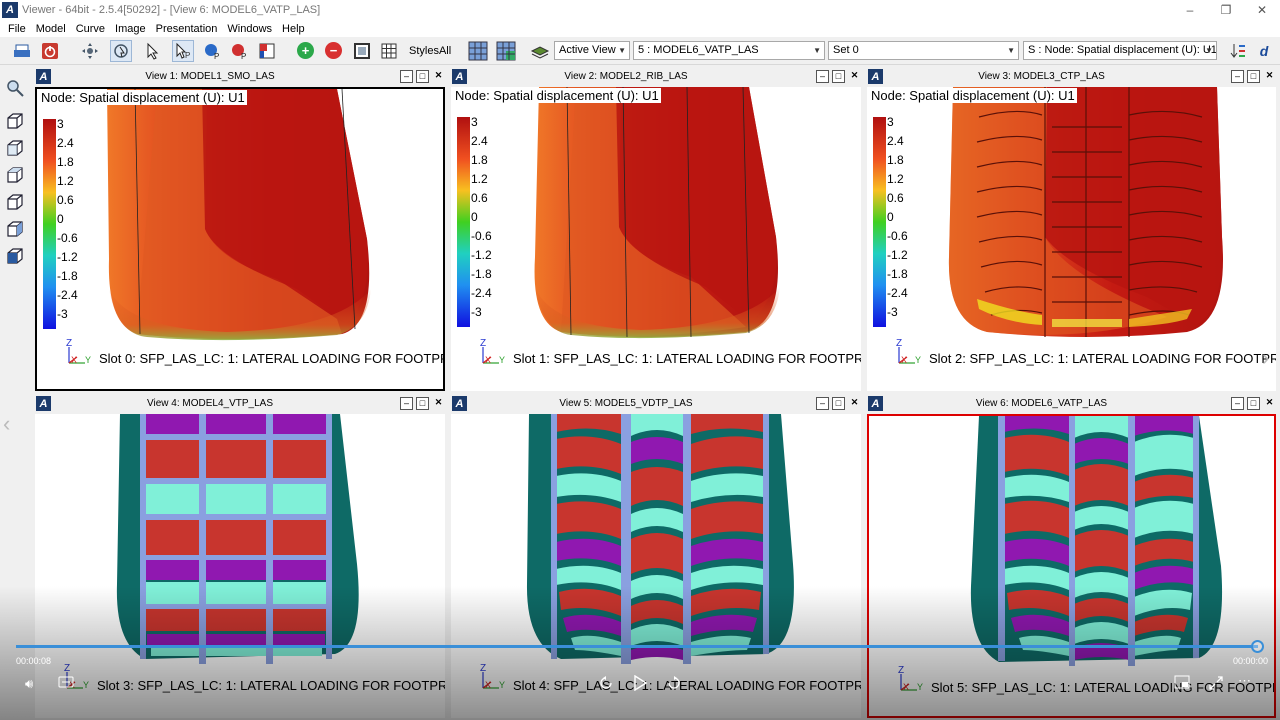  Describe the element at coordinates (389, 51) in the screenshot. I see `grid-view-icon` at that location.